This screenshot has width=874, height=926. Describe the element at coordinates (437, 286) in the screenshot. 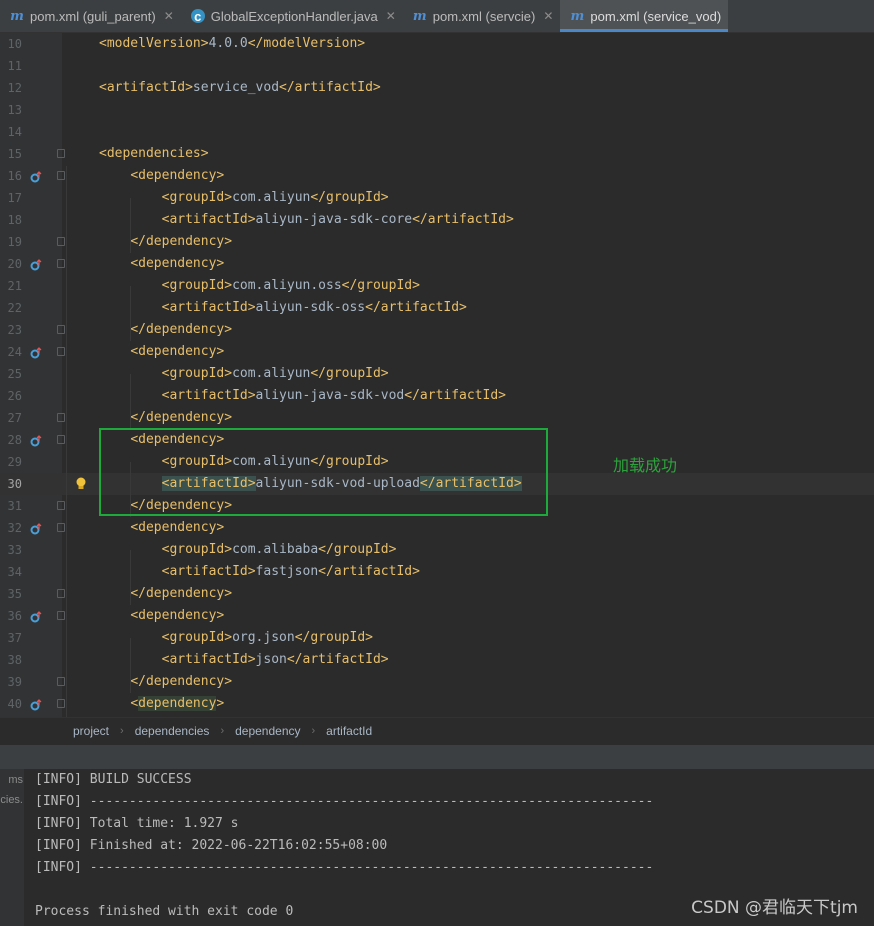

I see `code-line: 21 <groupId>com.aliyun.oss</groupId>` at that location.